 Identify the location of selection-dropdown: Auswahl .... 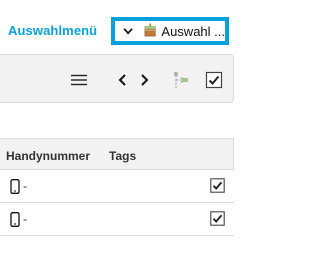
(170, 31).